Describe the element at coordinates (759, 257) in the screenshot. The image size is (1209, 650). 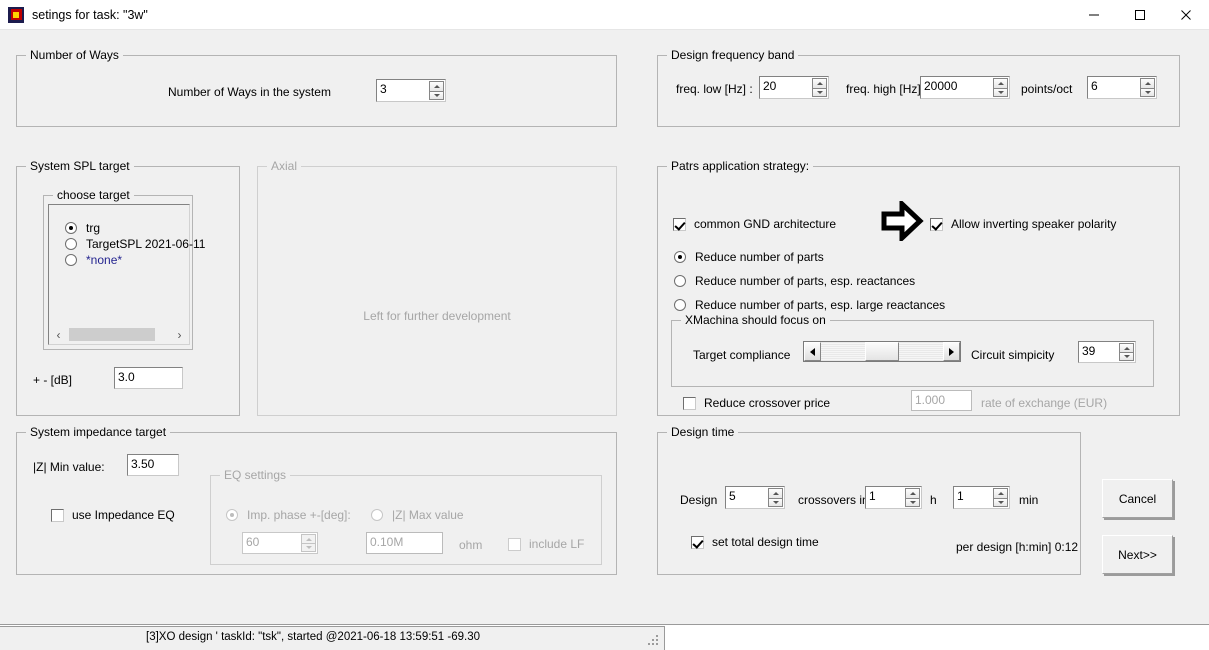
I see `radio-reduce-parts-label: Reduce number of parts` at that location.